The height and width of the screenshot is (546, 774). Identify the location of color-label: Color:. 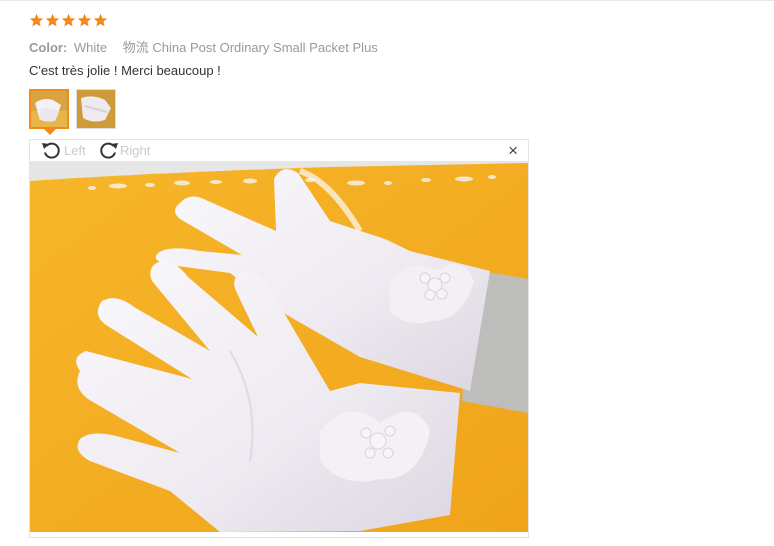
(48, 47).